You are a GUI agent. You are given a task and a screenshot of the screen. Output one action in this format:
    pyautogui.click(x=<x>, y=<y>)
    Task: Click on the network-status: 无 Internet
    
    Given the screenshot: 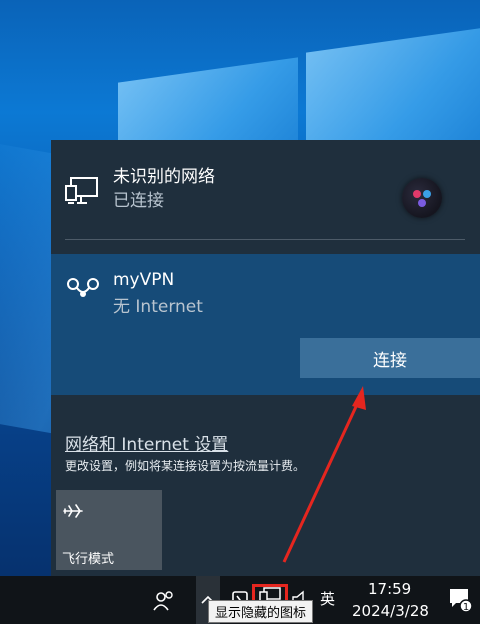 What is the action you would take?
    pyautogui.click(x=158, y=307)
    